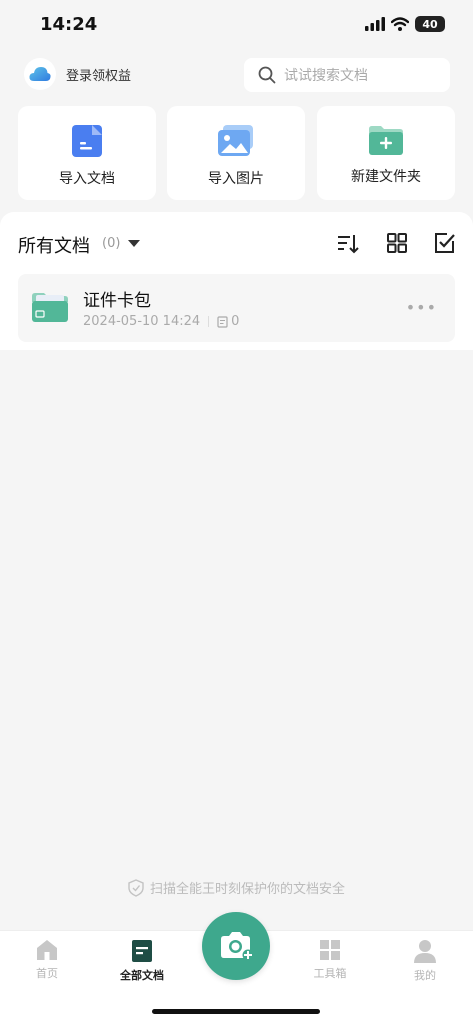 Image resolution: width=473 pixels, height=1024 pixels. I want to click on caret-down-icon, so click(134, 243).